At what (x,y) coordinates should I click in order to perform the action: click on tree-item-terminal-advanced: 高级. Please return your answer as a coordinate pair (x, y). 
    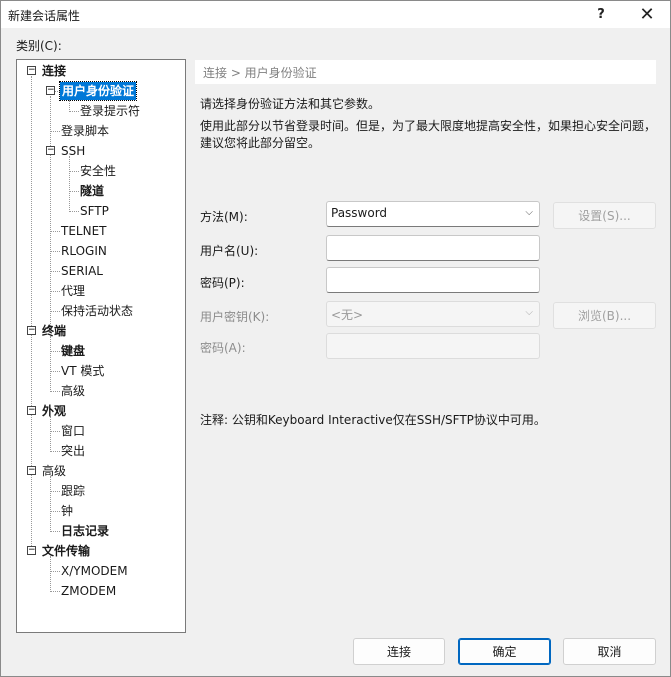
    Looking at the image, I should click on (73, 391).